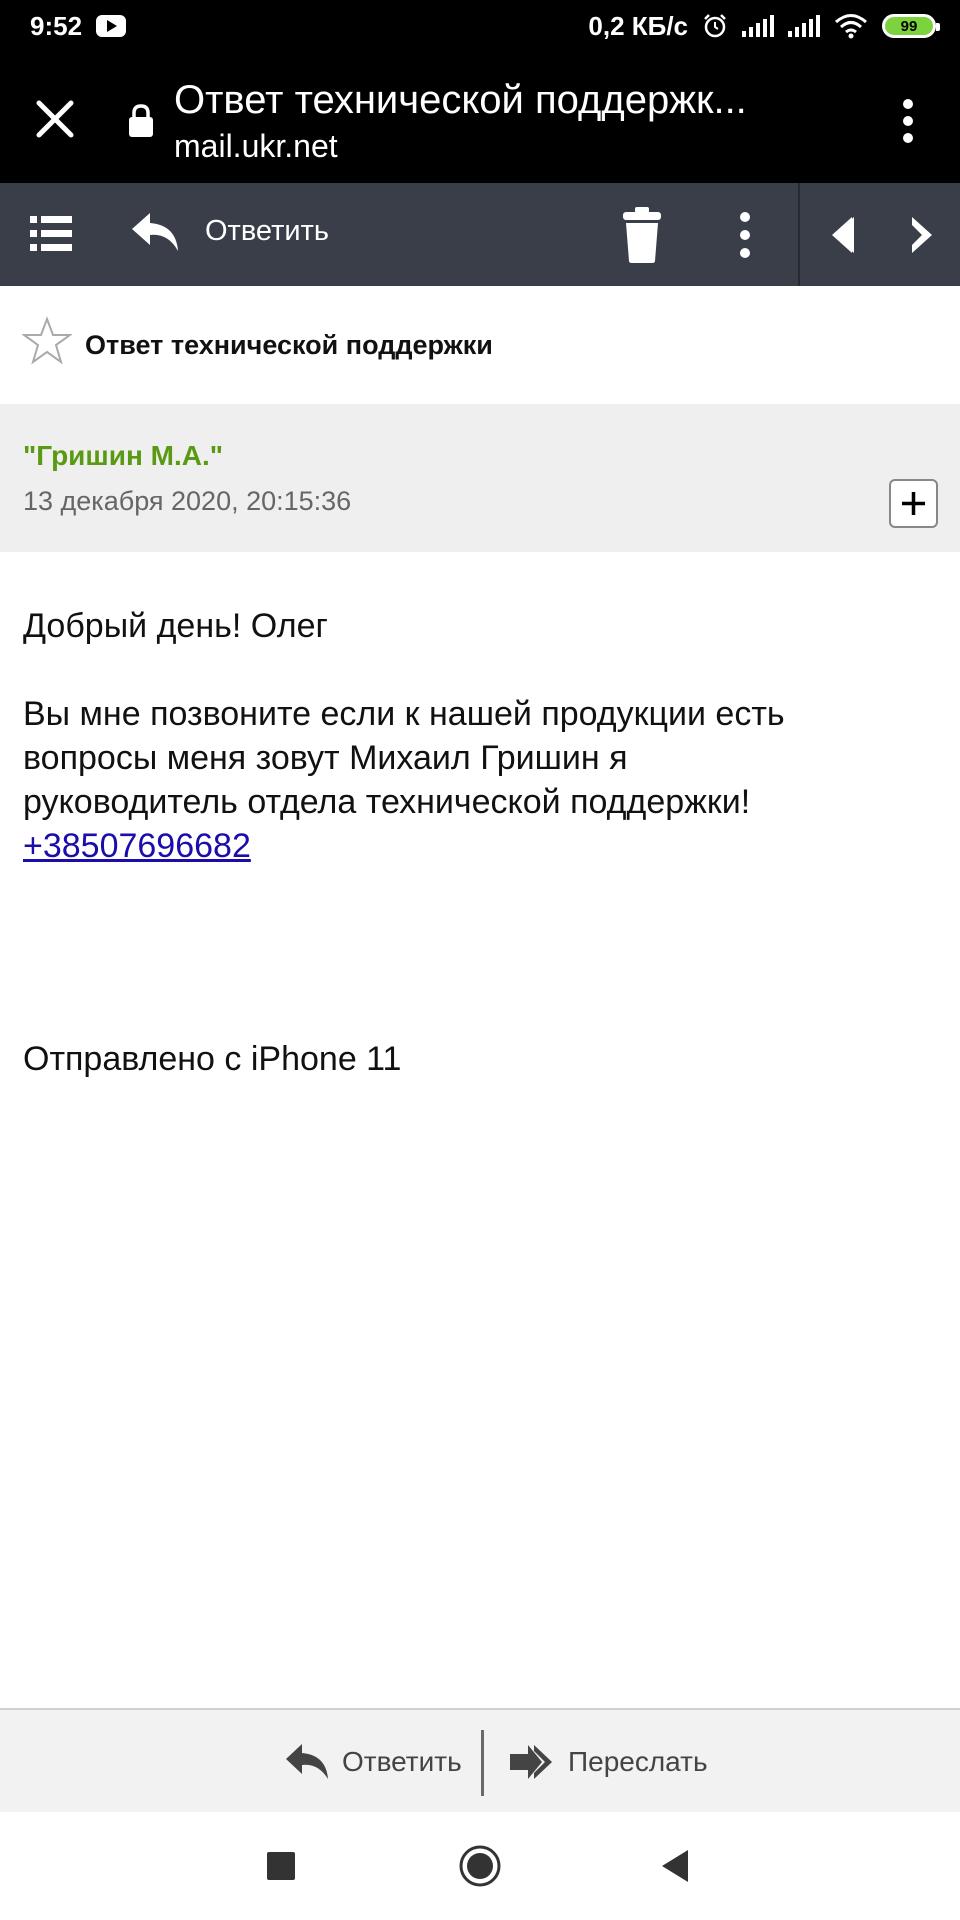 This screenshot has width=960, height=1920. I want to click on signal-icon, so click(758, 26).